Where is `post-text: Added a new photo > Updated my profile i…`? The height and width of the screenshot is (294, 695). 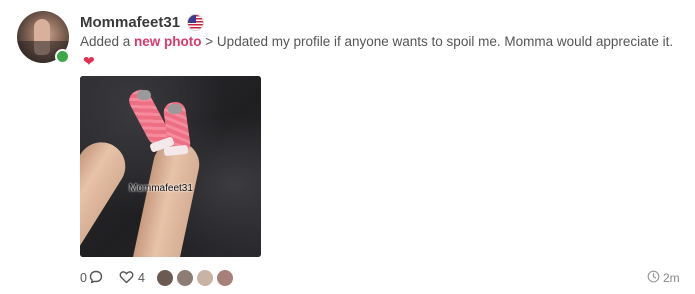
post-text: Added a new photo > Updated my profile i… is located at coordinates (380, 51).